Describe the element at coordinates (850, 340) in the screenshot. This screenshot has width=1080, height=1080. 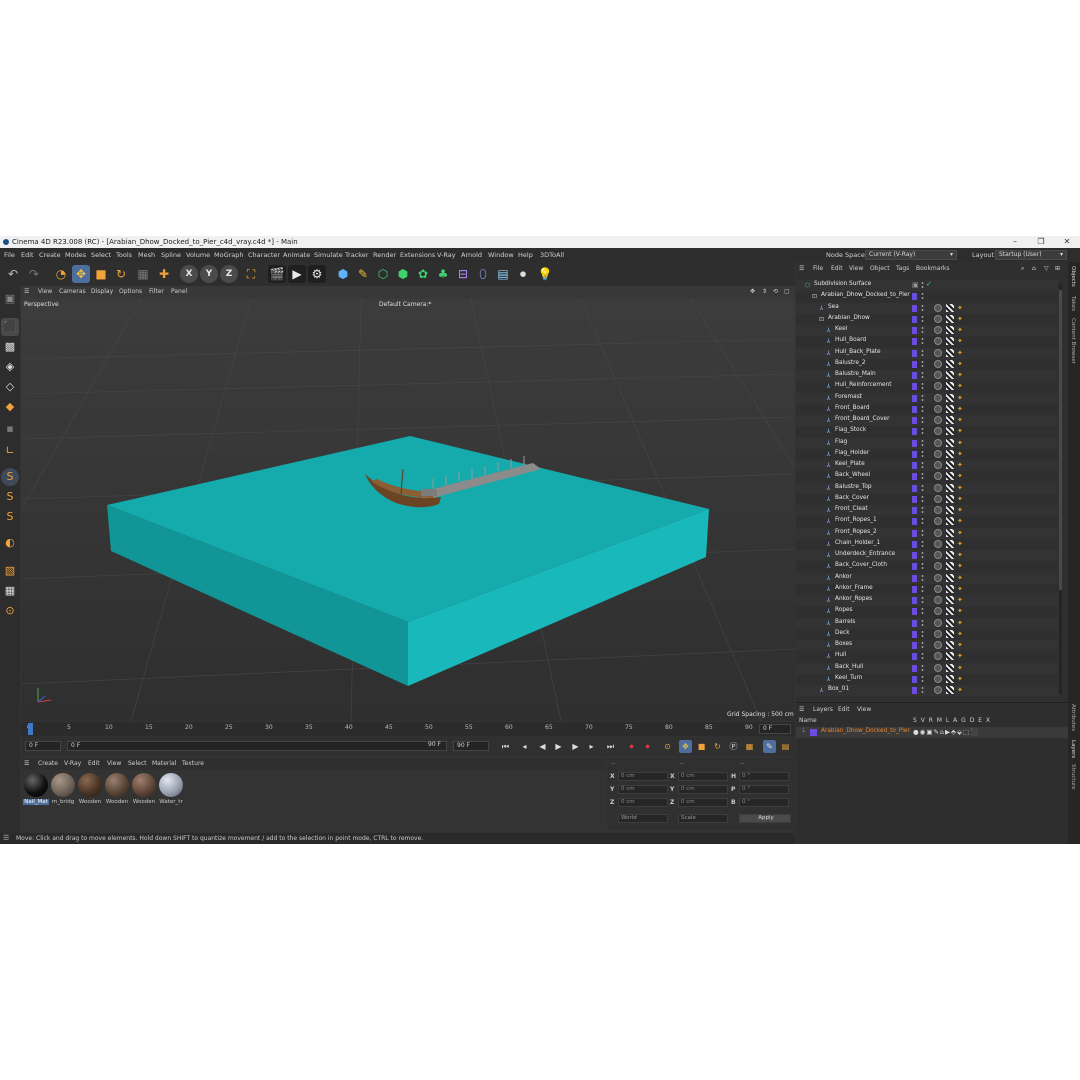
I see `object-name: Hull_Board` at that location.